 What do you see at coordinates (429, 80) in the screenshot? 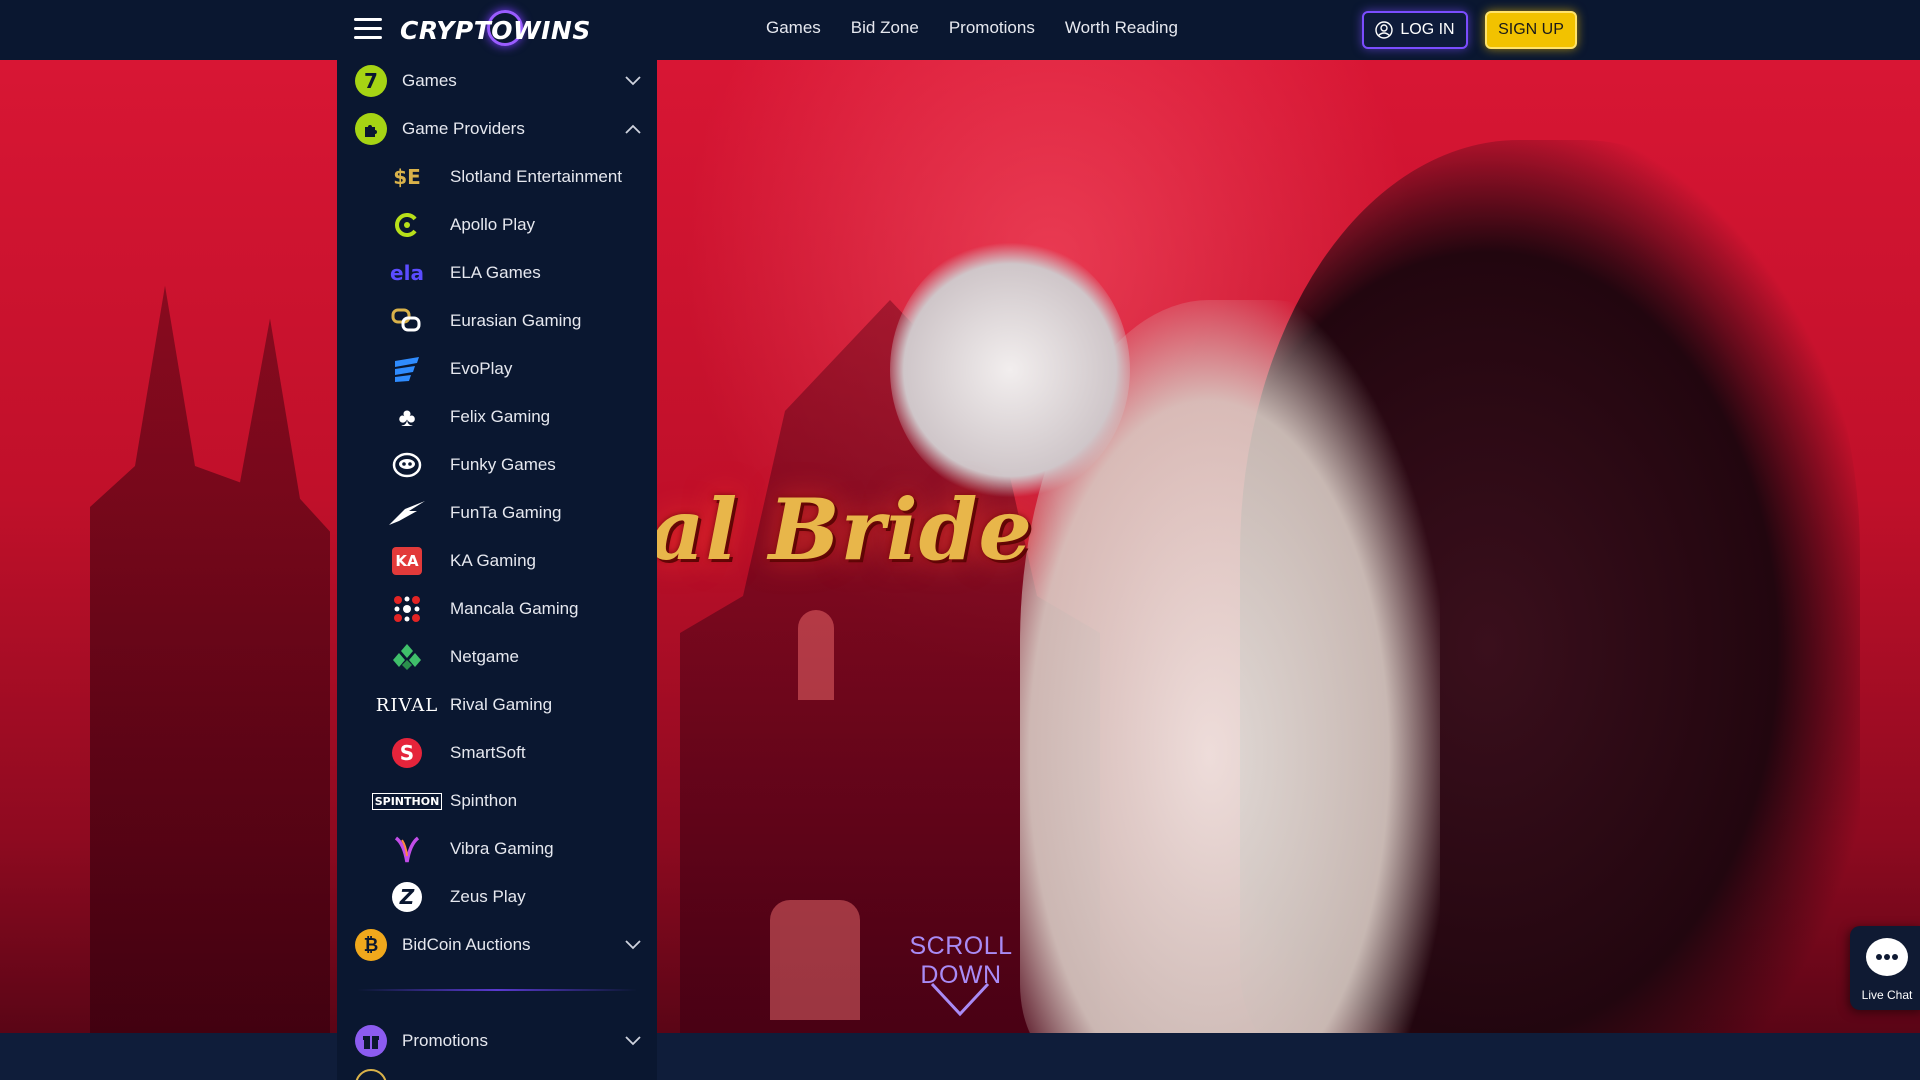
I see `menu-item-label: Games` at bounding box center [429, 80].